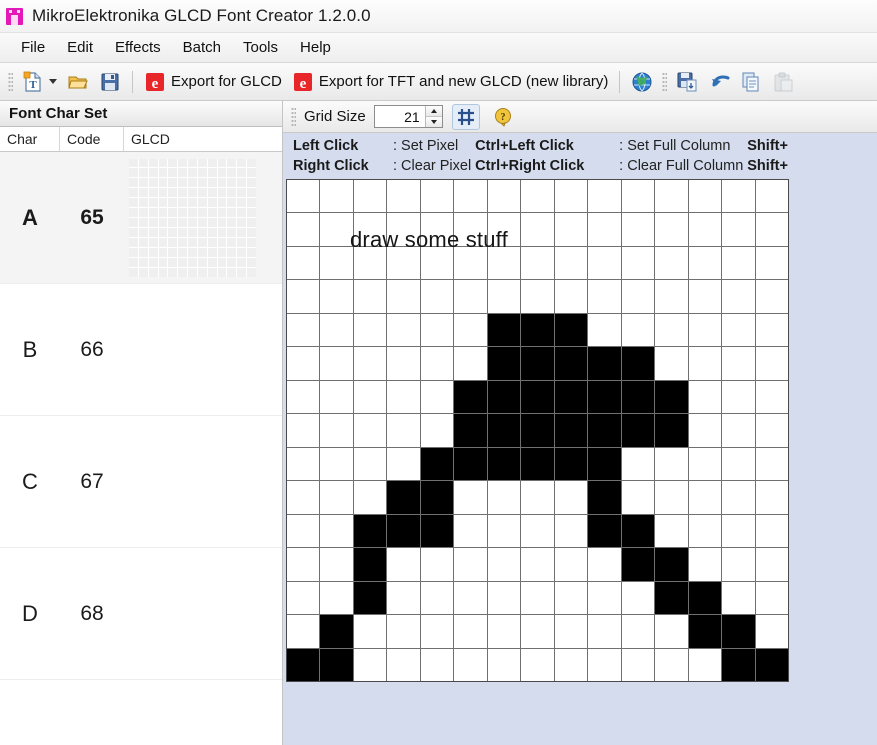 This screenshot has height=745, width=877. I want to click on menu-tools: Tools, so click(260, 47).